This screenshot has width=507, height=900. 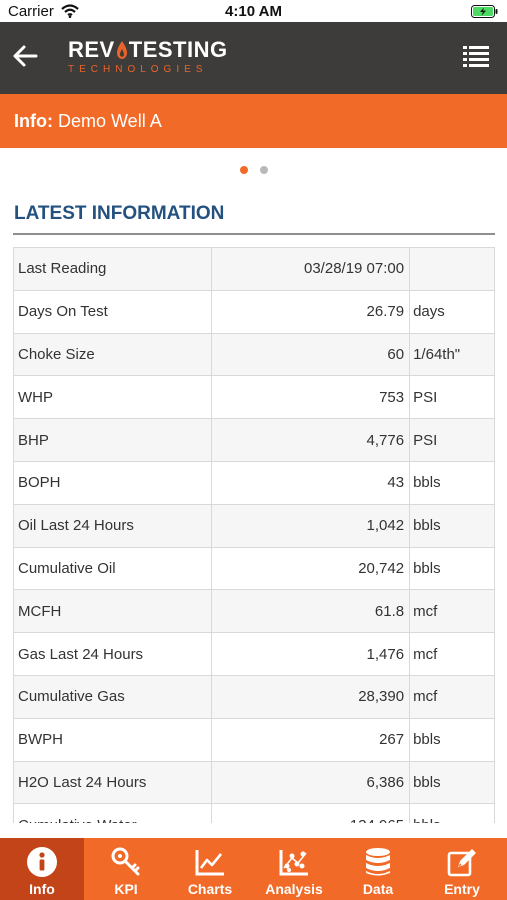 What do you see at coordinates (178, 49) in the screenshot?
I see `logo-text-right: TESTING` at bounding box center [178, 49].